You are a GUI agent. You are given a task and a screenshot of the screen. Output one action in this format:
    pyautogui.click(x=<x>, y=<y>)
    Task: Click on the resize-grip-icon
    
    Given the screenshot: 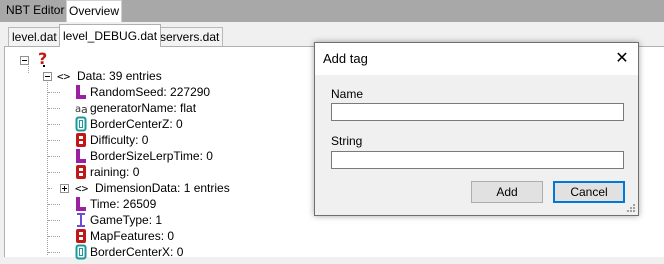 What is the action you would take?
    pyautogui.click(x=631, y=208)
    